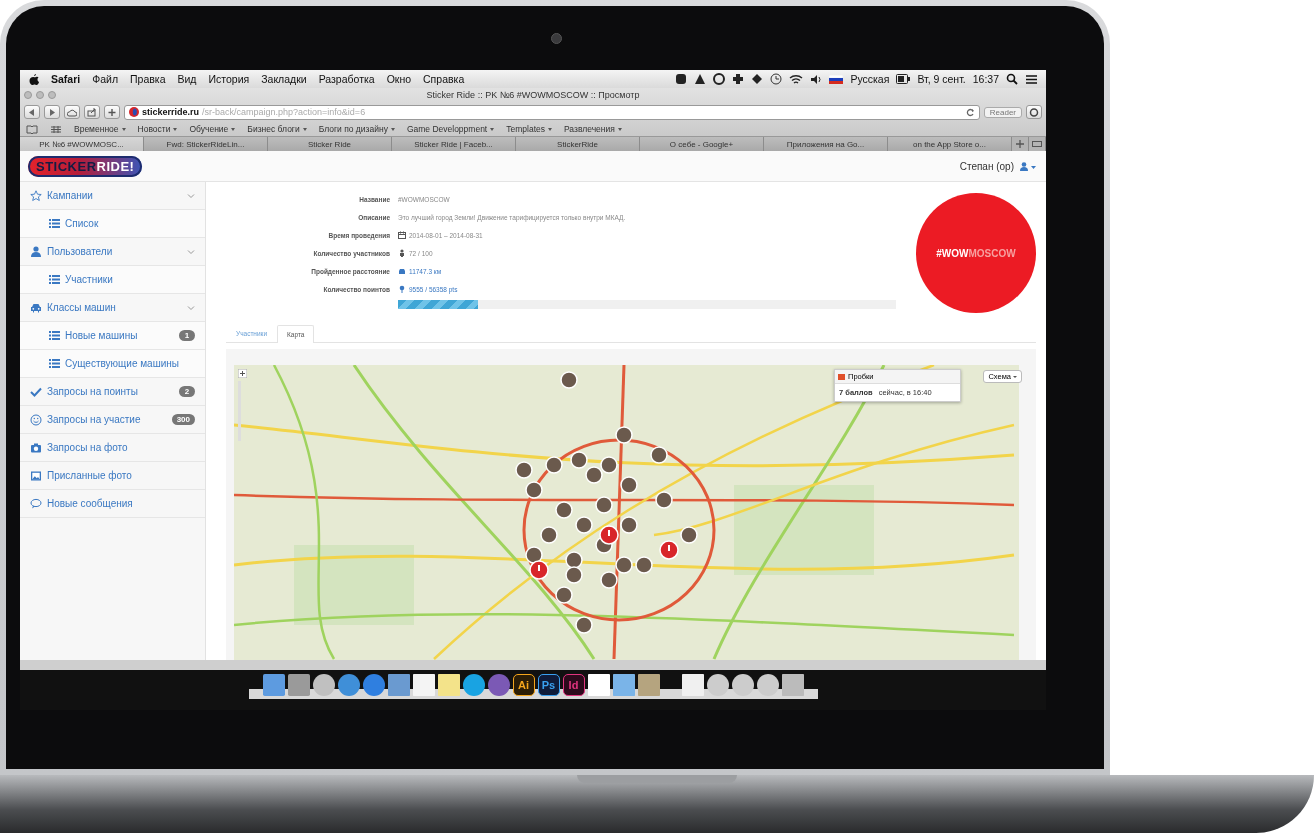 This screenshot has height=833, width=1314. I want to click on count-badge: 1, so click(187, 335).